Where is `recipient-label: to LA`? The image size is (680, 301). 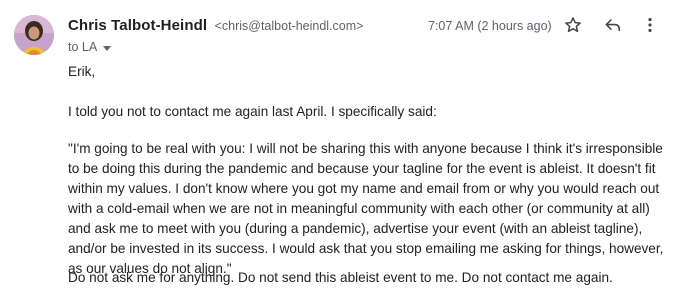 recipient-label: to LA is located at coordinates (83, 47).